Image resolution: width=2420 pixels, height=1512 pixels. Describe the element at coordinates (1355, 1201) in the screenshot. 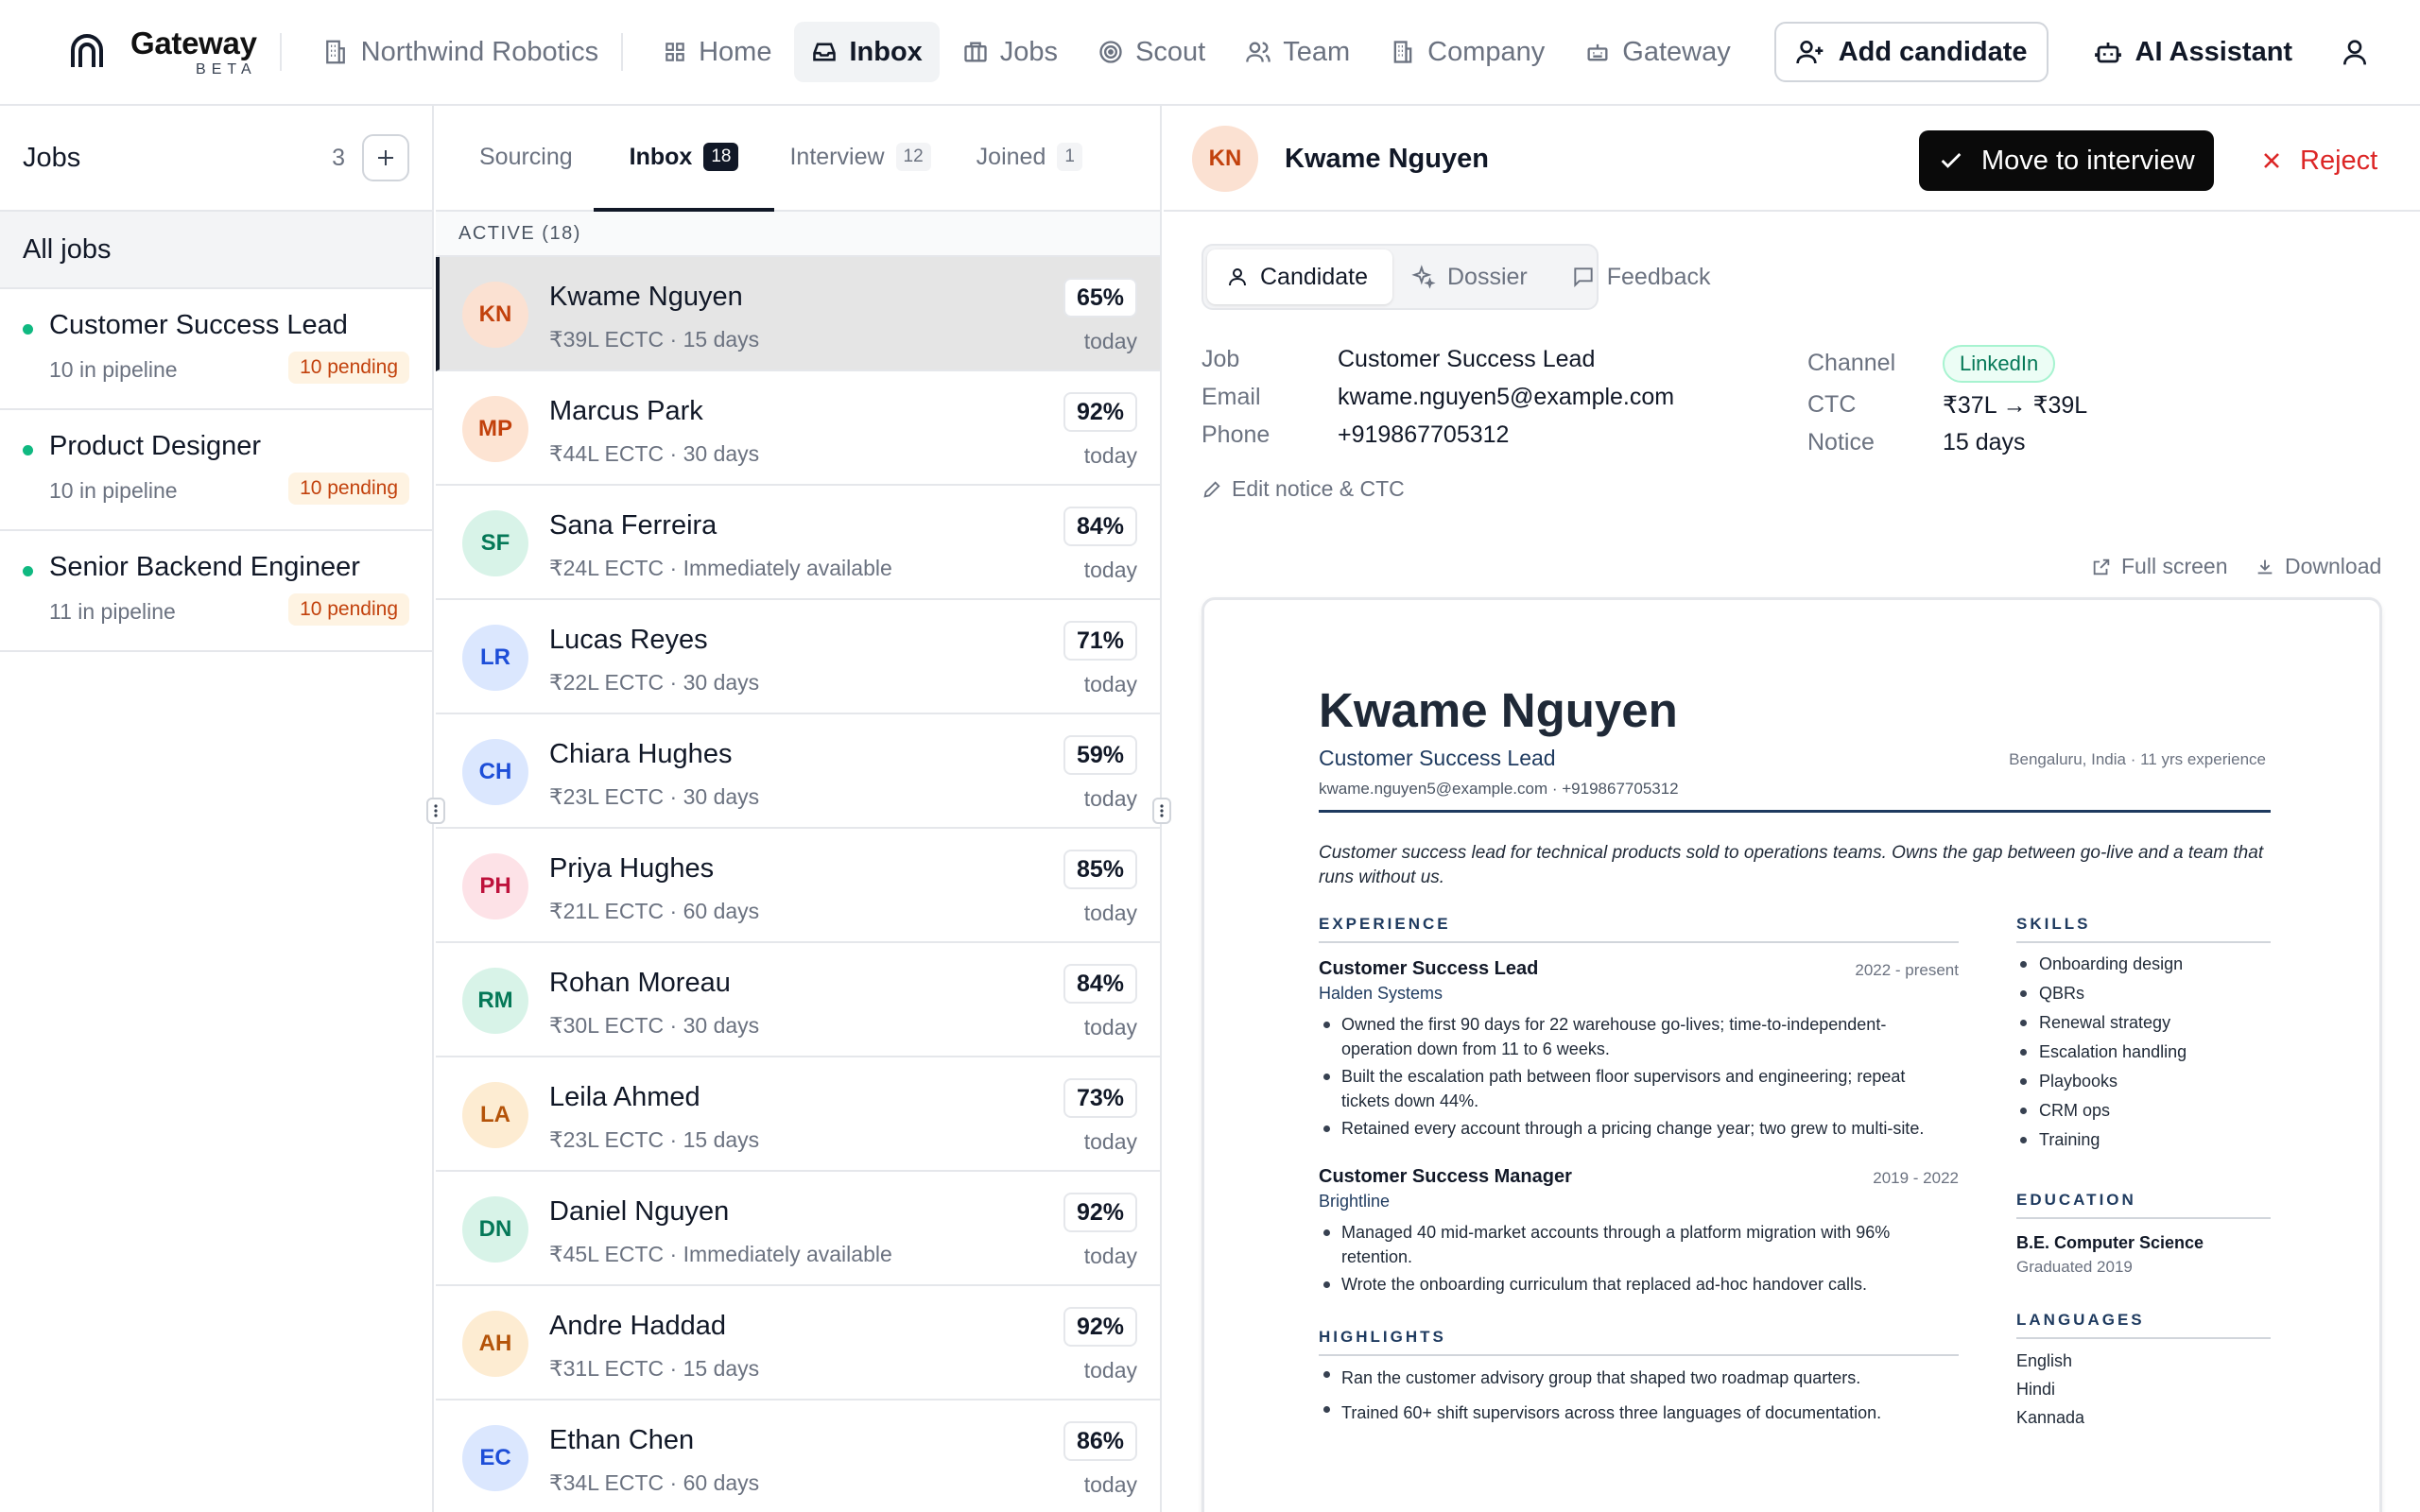

I see `resume-company: Brightline` at that location.